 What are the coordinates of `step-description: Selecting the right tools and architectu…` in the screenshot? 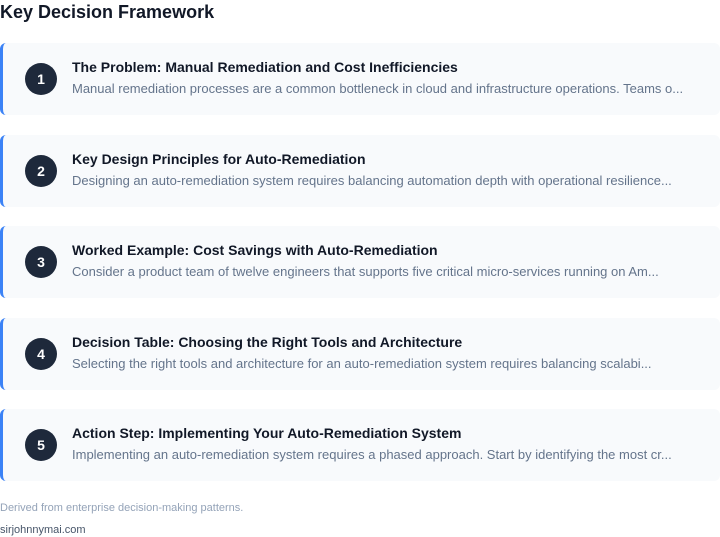 It's located at (362, 363).